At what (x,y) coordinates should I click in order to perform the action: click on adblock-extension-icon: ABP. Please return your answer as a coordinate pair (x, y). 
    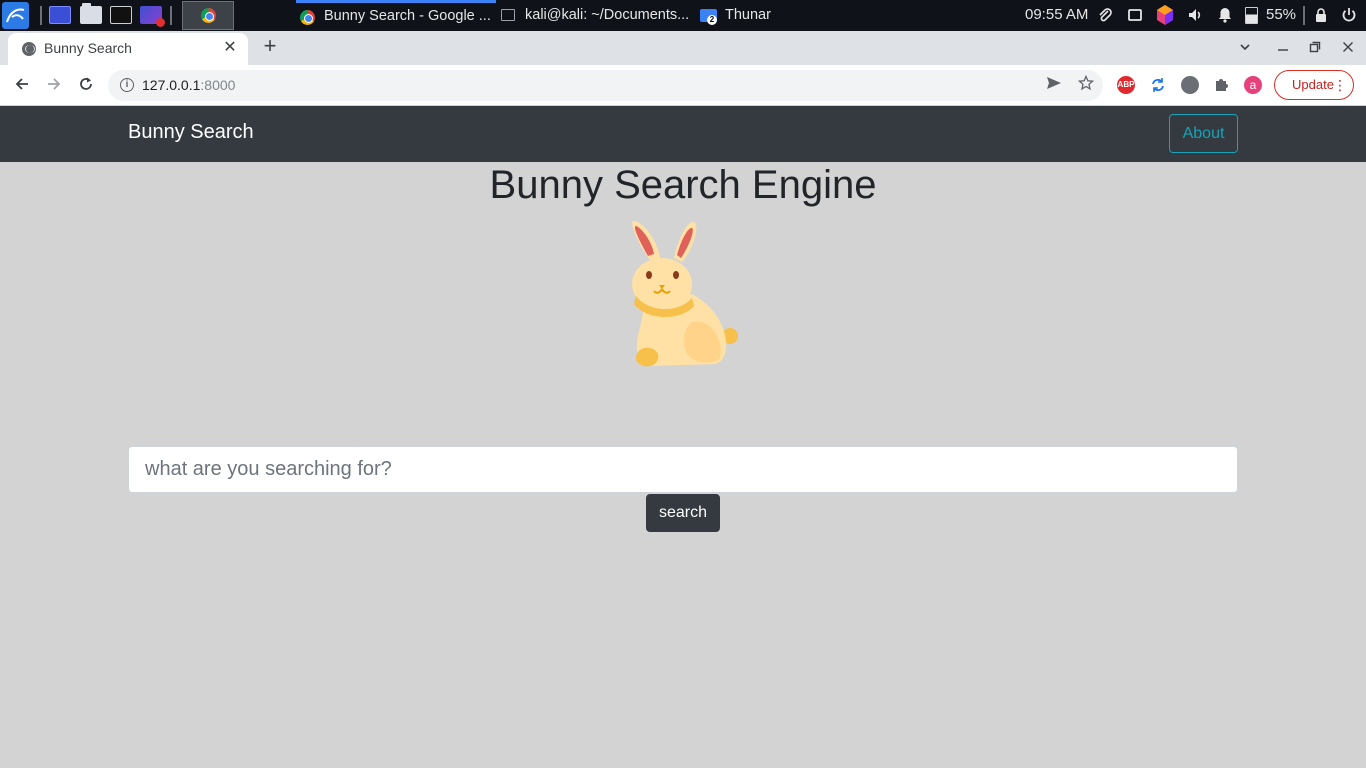
    Looking at the image, I should click on (1126, 85).